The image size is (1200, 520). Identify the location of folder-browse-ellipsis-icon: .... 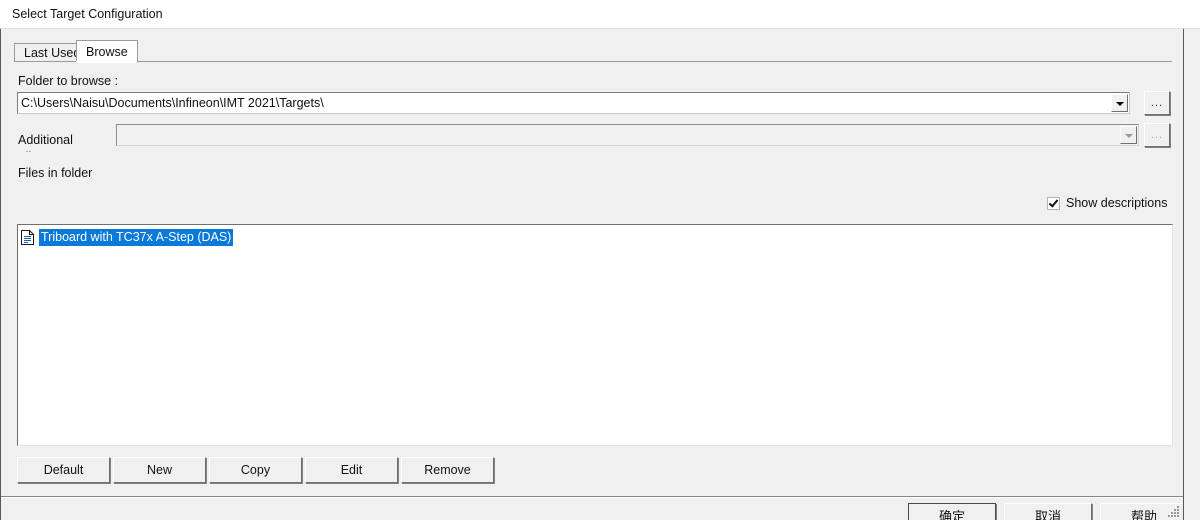
(1157, 103).